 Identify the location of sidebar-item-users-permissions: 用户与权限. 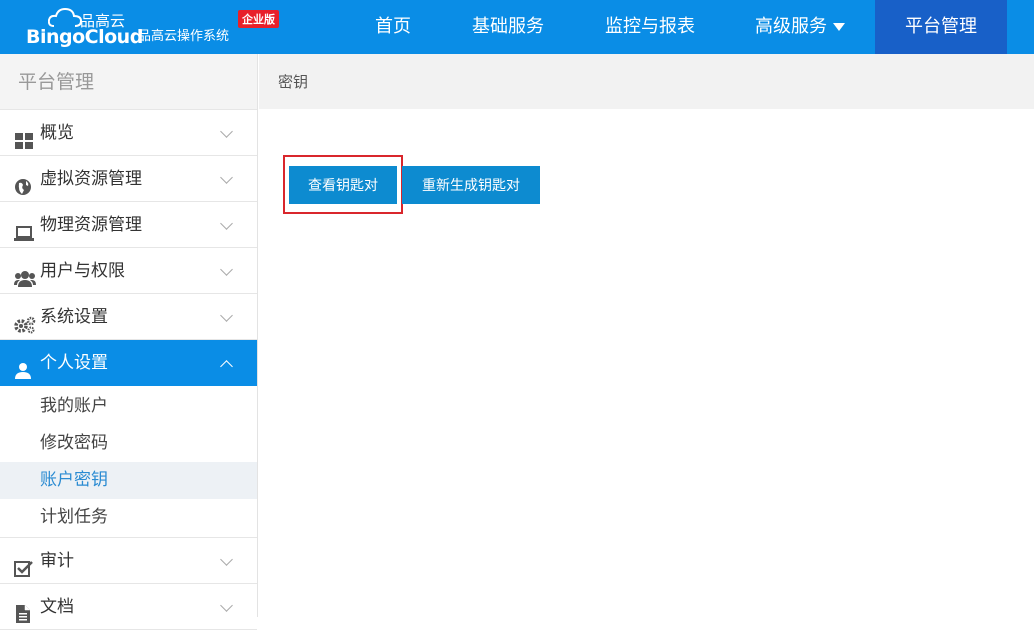
(128, 271).